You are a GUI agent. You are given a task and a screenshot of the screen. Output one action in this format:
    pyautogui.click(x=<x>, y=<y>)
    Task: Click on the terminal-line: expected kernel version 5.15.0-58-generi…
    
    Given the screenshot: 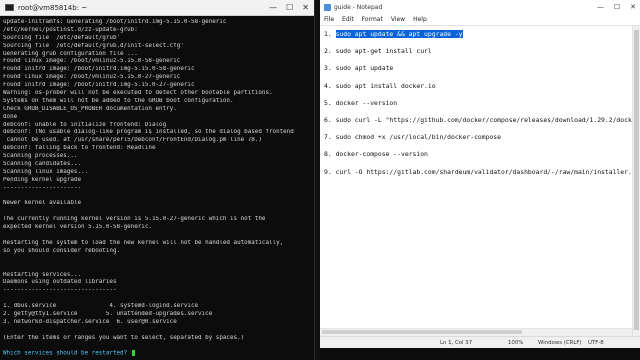 What is the action you would take?
    pyautogui.click(x=77, y=227)
    